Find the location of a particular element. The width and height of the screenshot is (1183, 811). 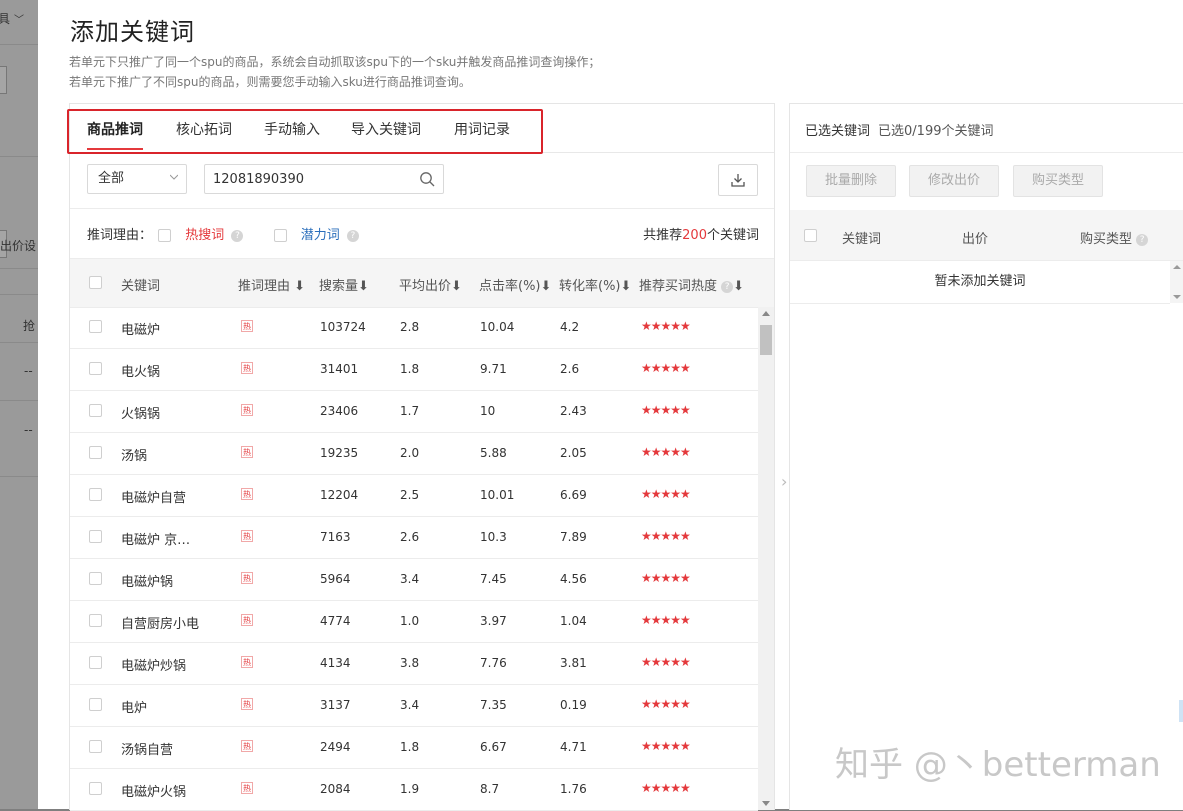

recommend-count: 共推荐200个关键词 is located at coordinates (701, 233).